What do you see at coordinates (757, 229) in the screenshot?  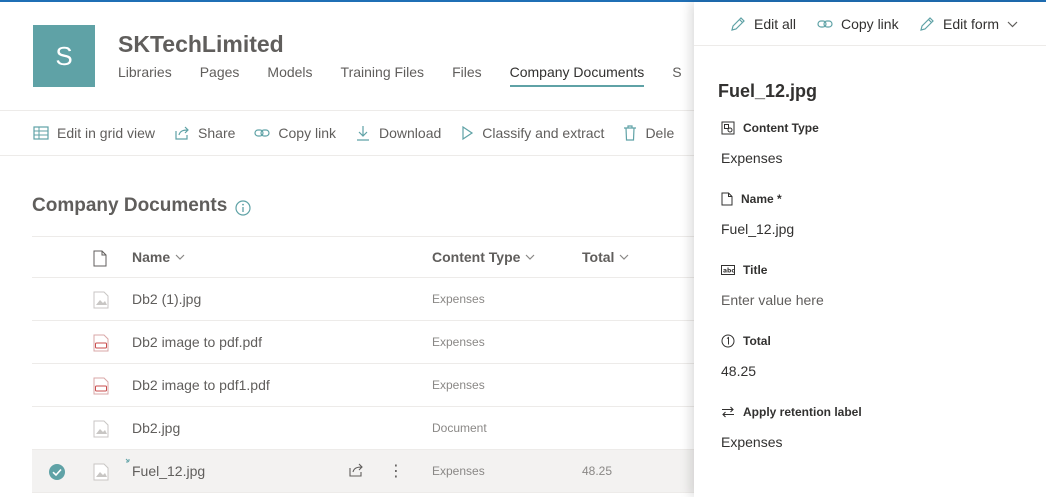 I see `name-field: Fuel_12.jpg` at bounding box center [757, 229].